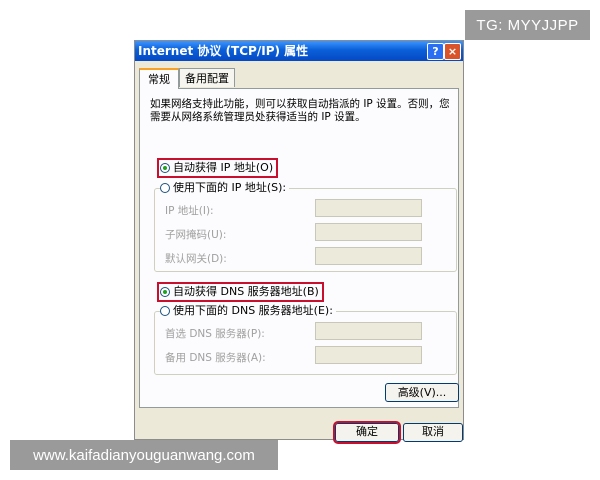 Image resolution: width=600 pixels, height=480 pixels. I want to click on auto-dns-radio-icon, so click(165, 292).